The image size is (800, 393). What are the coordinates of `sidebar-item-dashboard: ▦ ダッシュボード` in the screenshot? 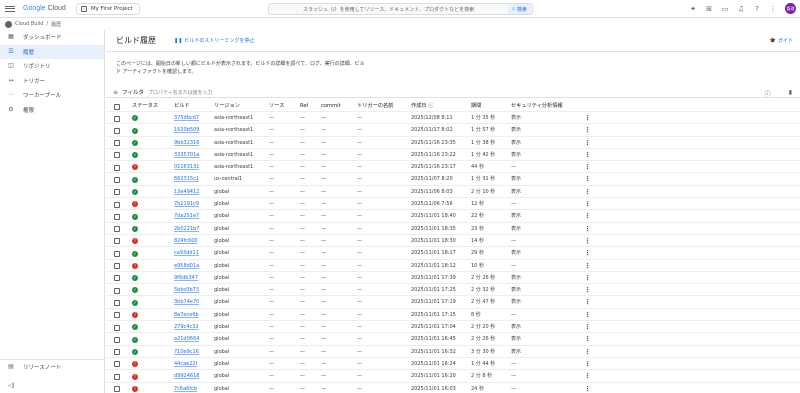 It's located at (52, 37).